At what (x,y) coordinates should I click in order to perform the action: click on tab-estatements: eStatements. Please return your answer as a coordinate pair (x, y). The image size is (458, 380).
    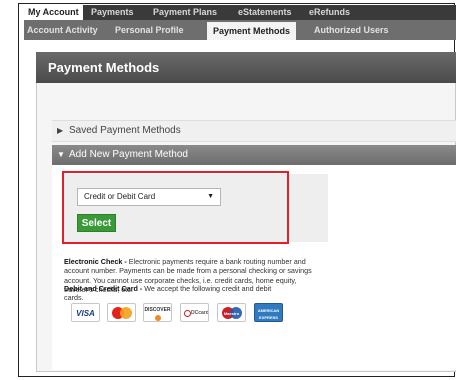
    Looking at the image, I should click on (265, 12).